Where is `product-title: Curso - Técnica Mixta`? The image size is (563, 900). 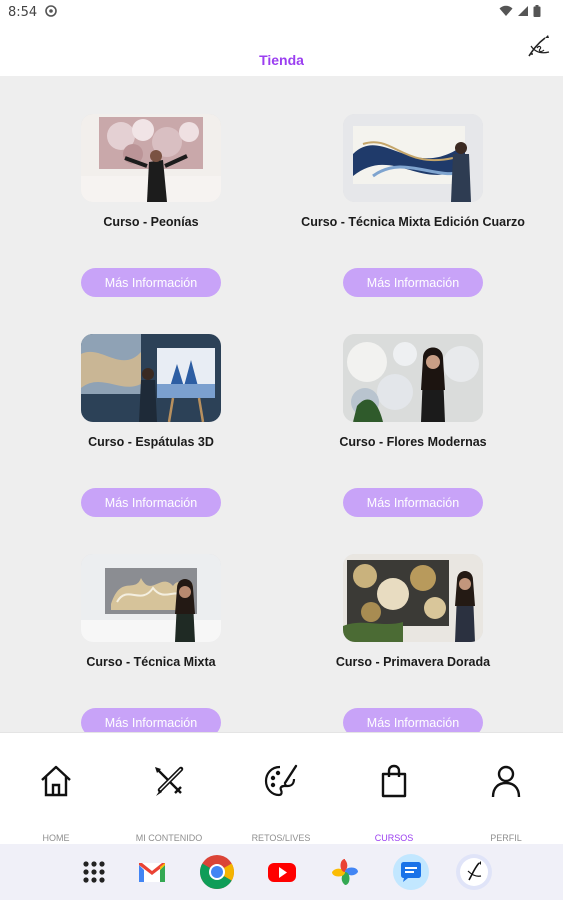
product-title: Curso - Técnica Mixta is located at coordinates (151, 662).